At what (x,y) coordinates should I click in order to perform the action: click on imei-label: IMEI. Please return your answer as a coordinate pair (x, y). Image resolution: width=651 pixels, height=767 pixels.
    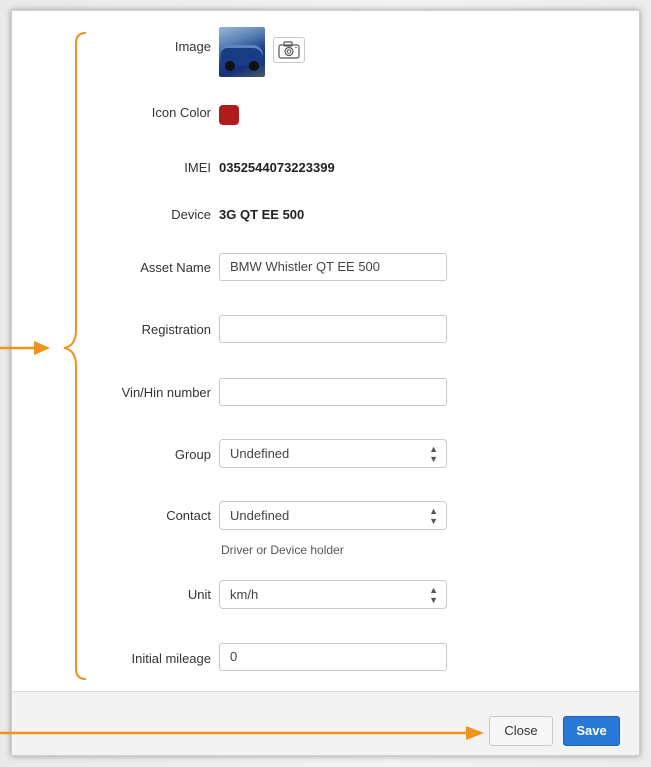
    Looking at the image, I should click on (197, 167).